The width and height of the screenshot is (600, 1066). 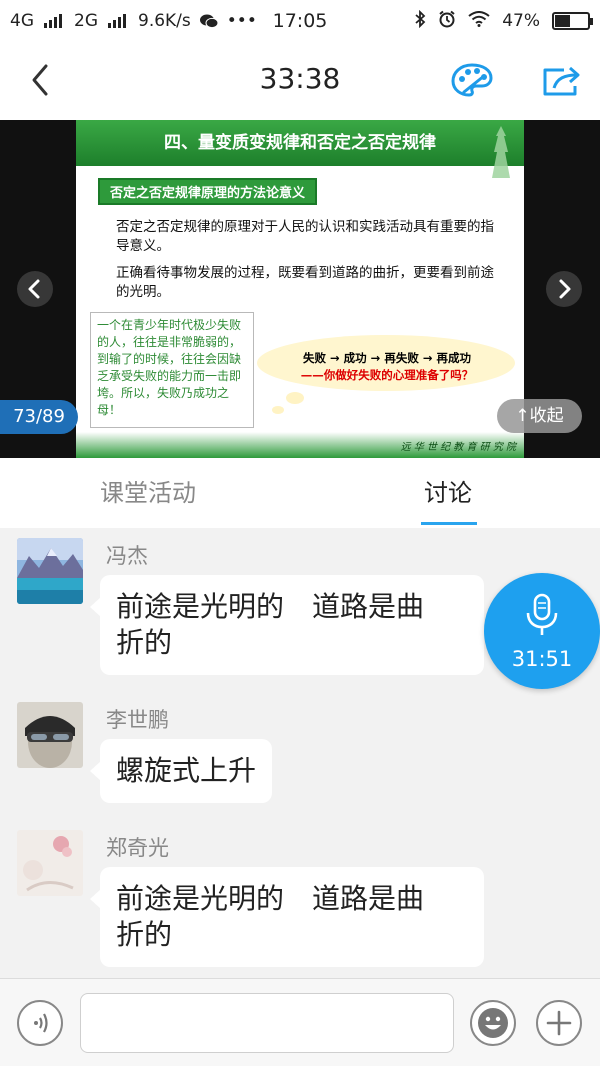 I want to click on wifi-icon, so click(x=479, y=21).